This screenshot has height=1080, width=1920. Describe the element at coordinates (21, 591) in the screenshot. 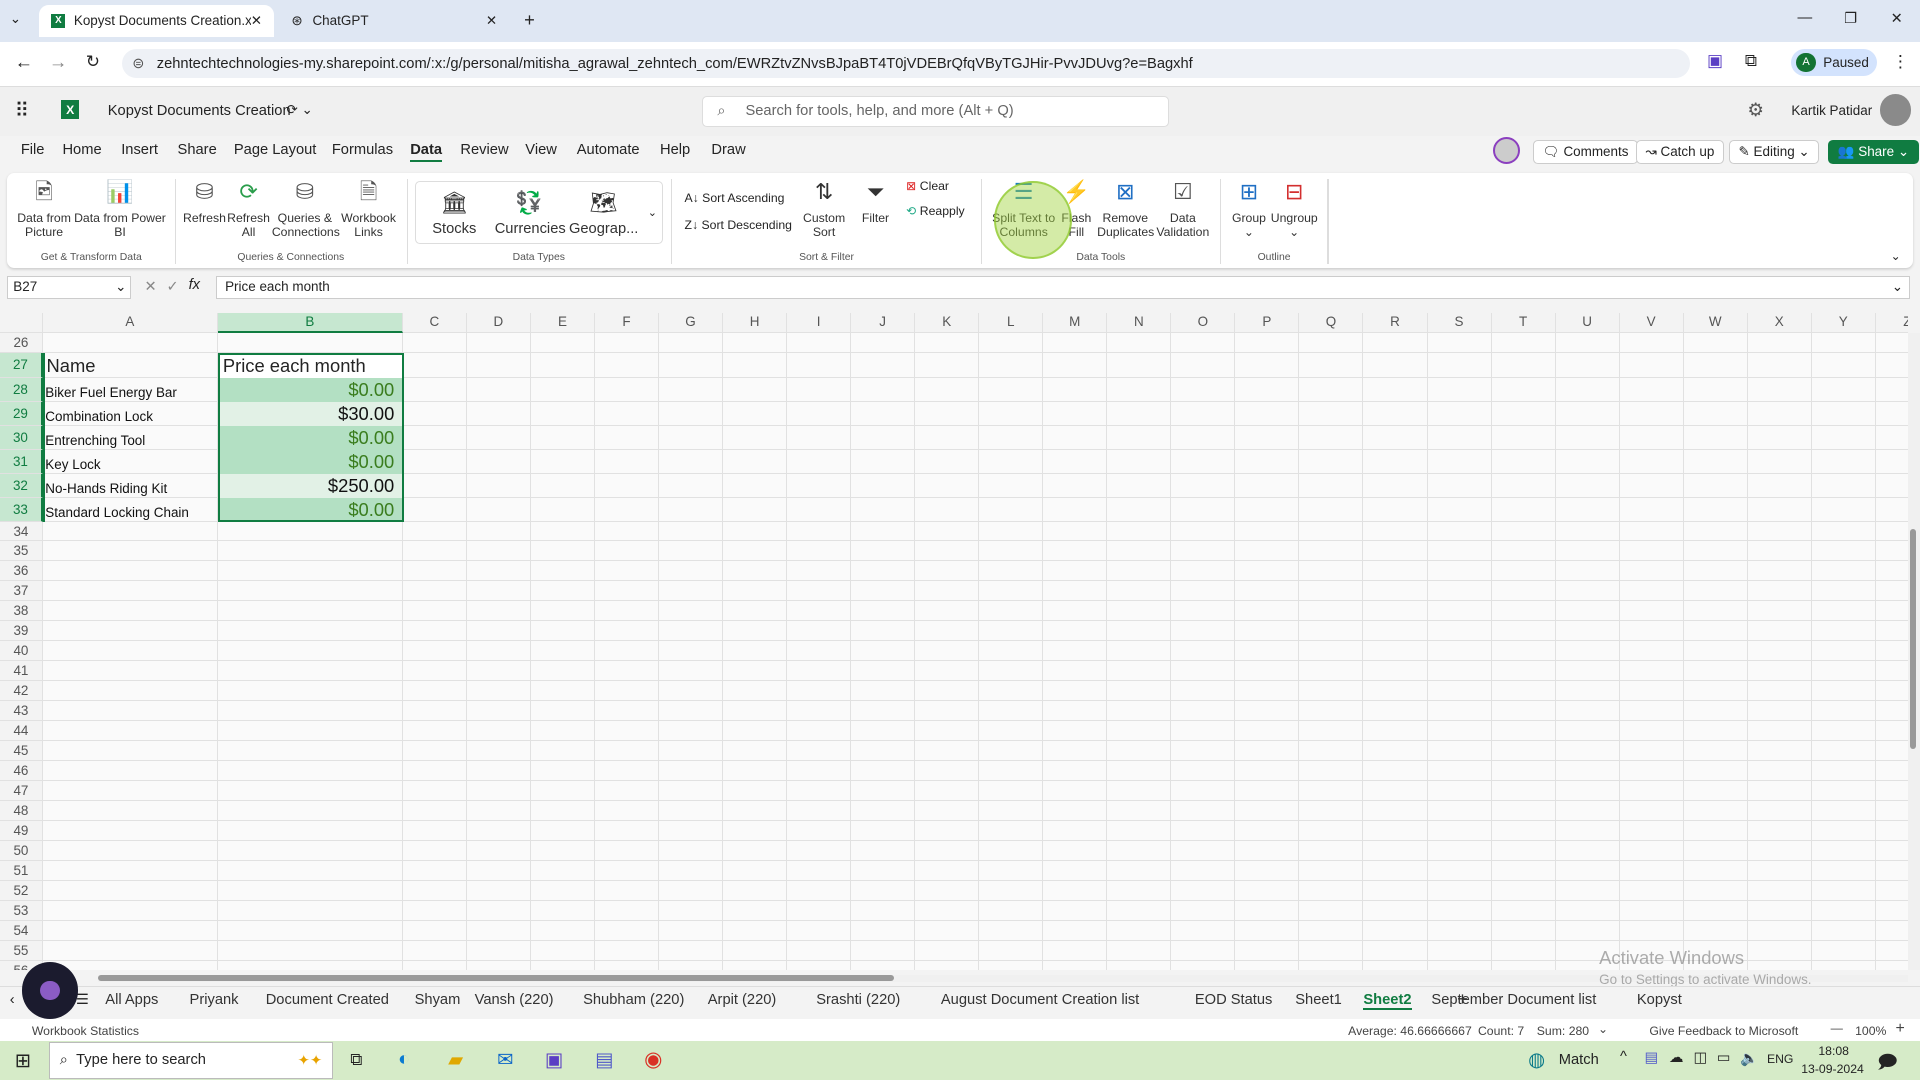

I see `row-header: 37` at that location.